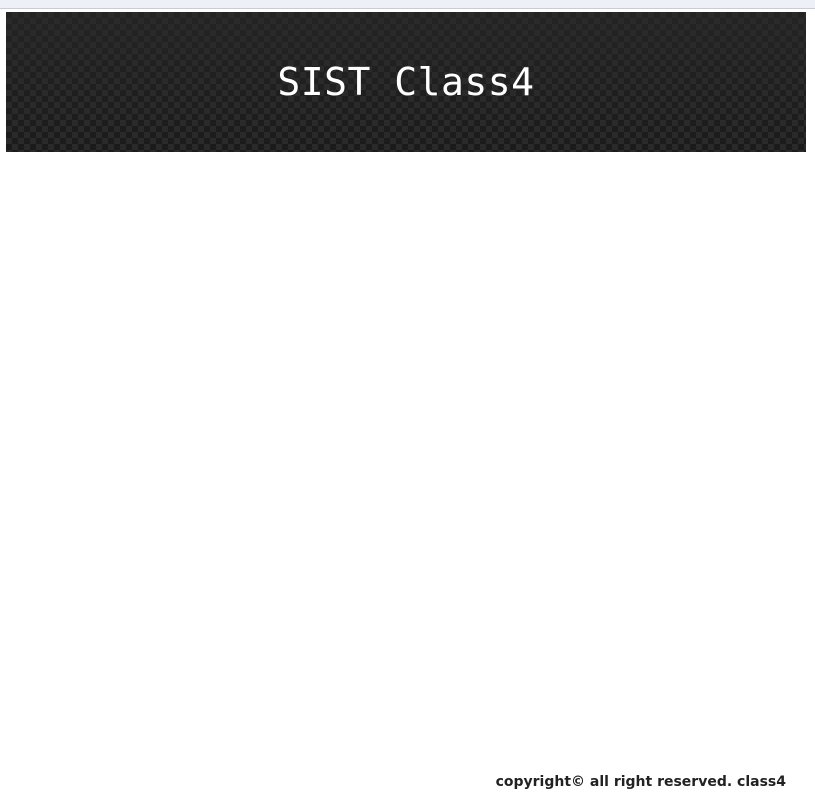 The image size is (815, 808). I want to click on site-title: SIST Class4, so click(406, 82).